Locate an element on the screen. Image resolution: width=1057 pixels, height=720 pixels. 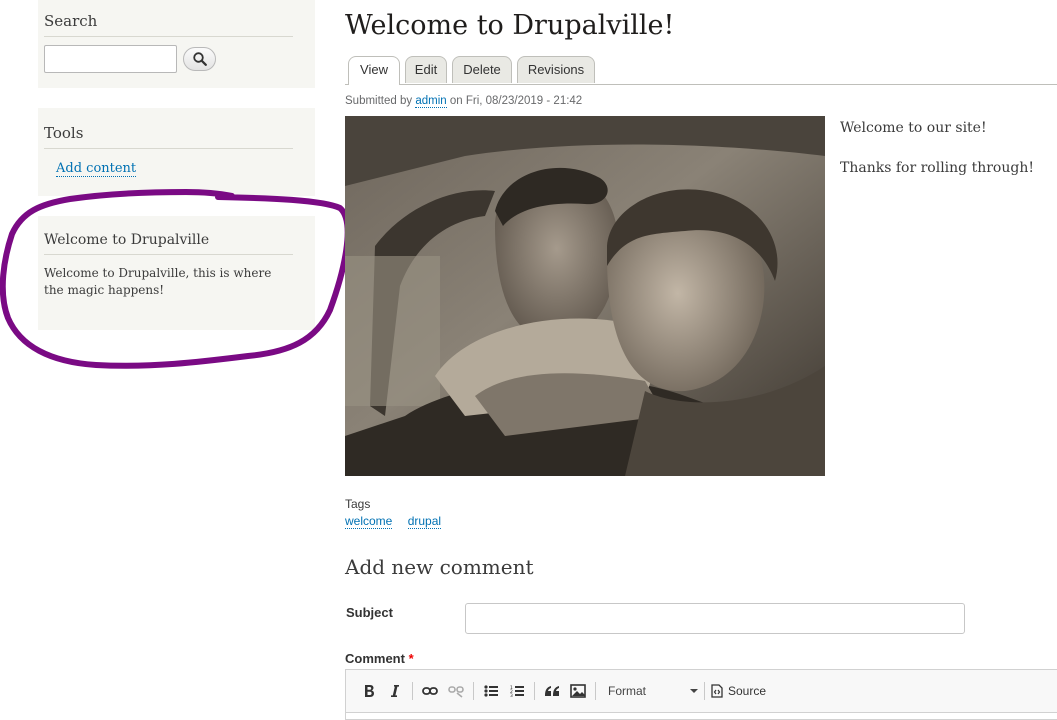
image-icon is located at coordinates (578, 691).